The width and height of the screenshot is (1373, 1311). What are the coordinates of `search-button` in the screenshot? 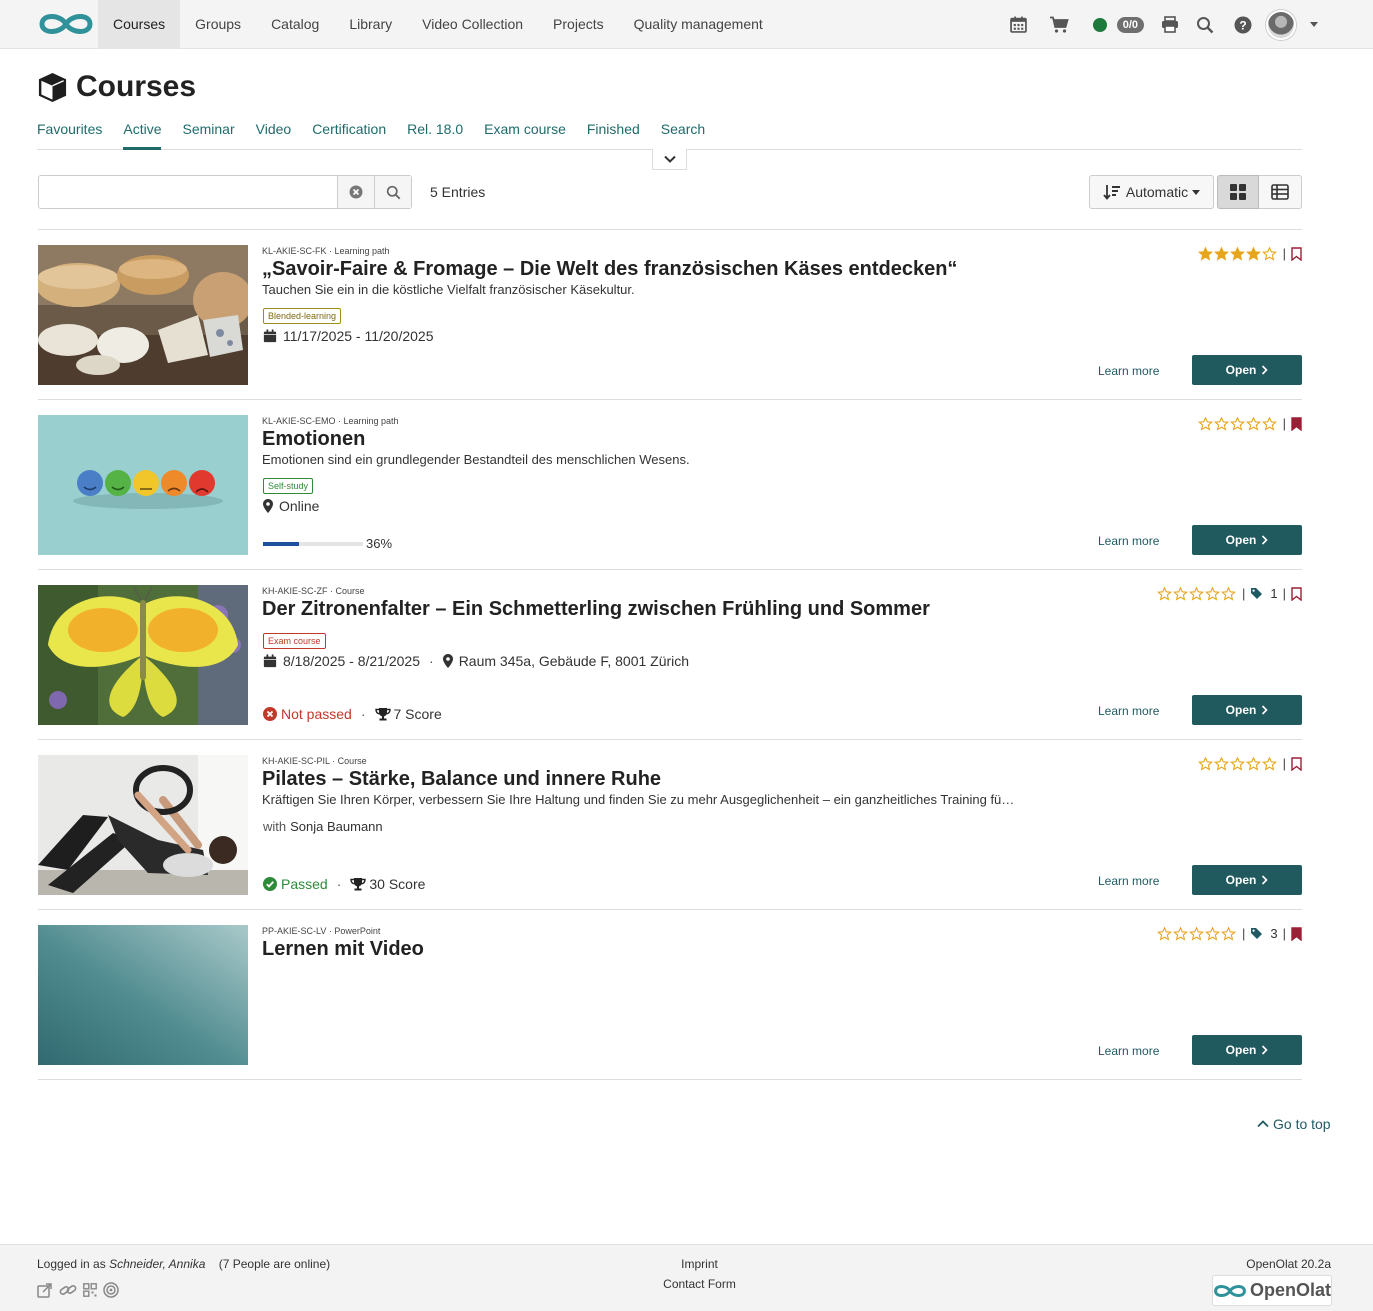 It's located at (392, 192).